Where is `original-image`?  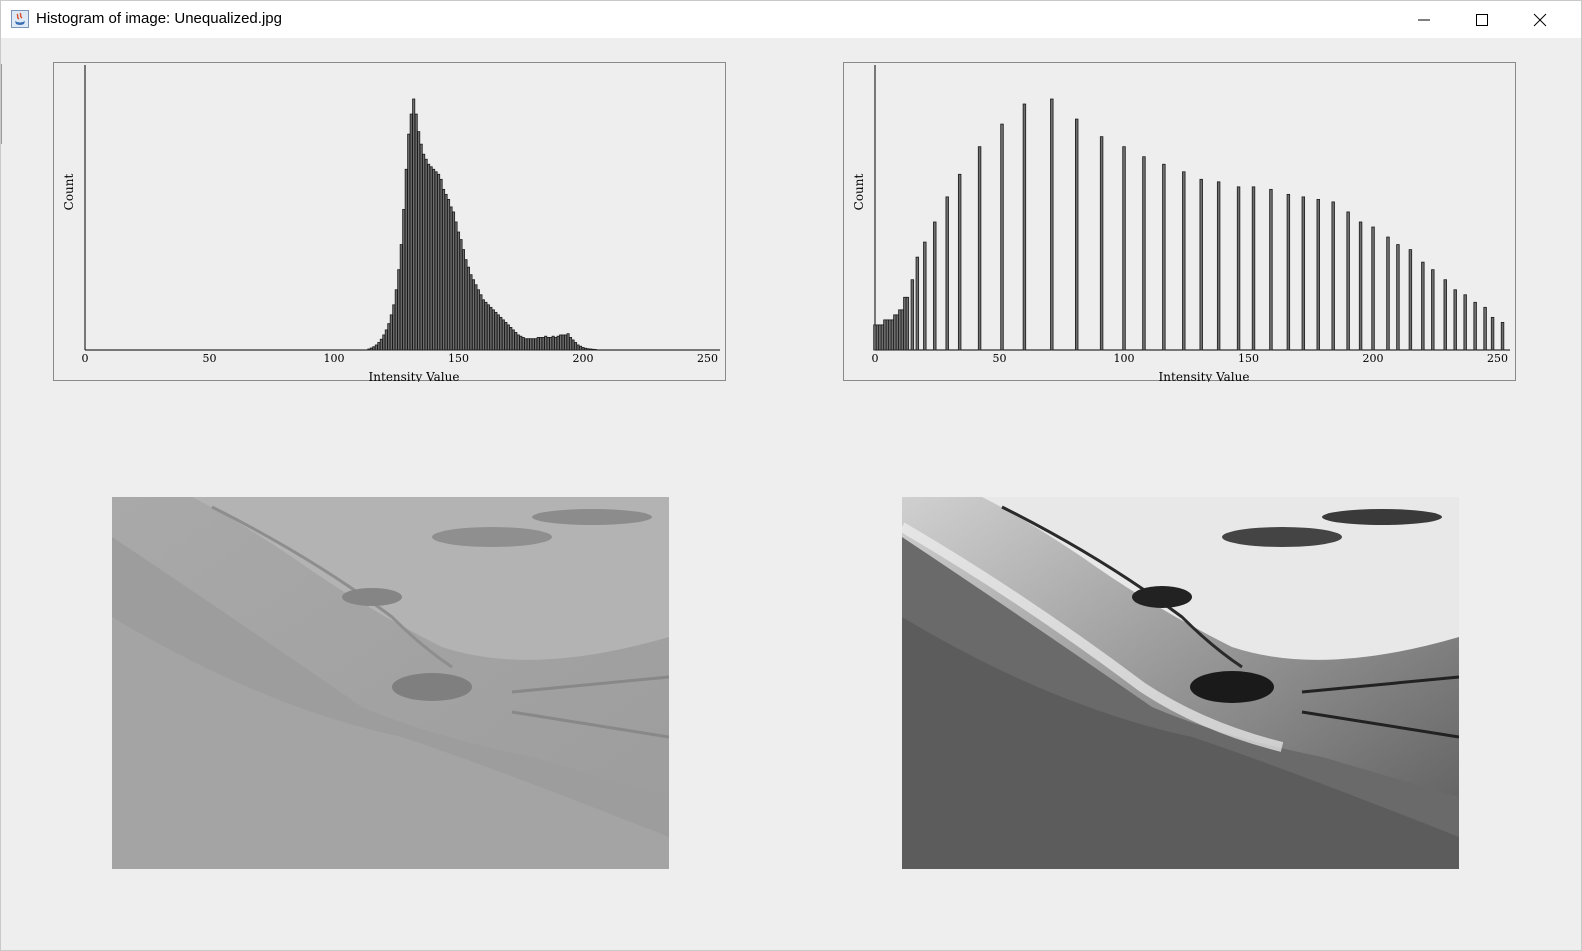 original-image is located at coordinates (390, 683).